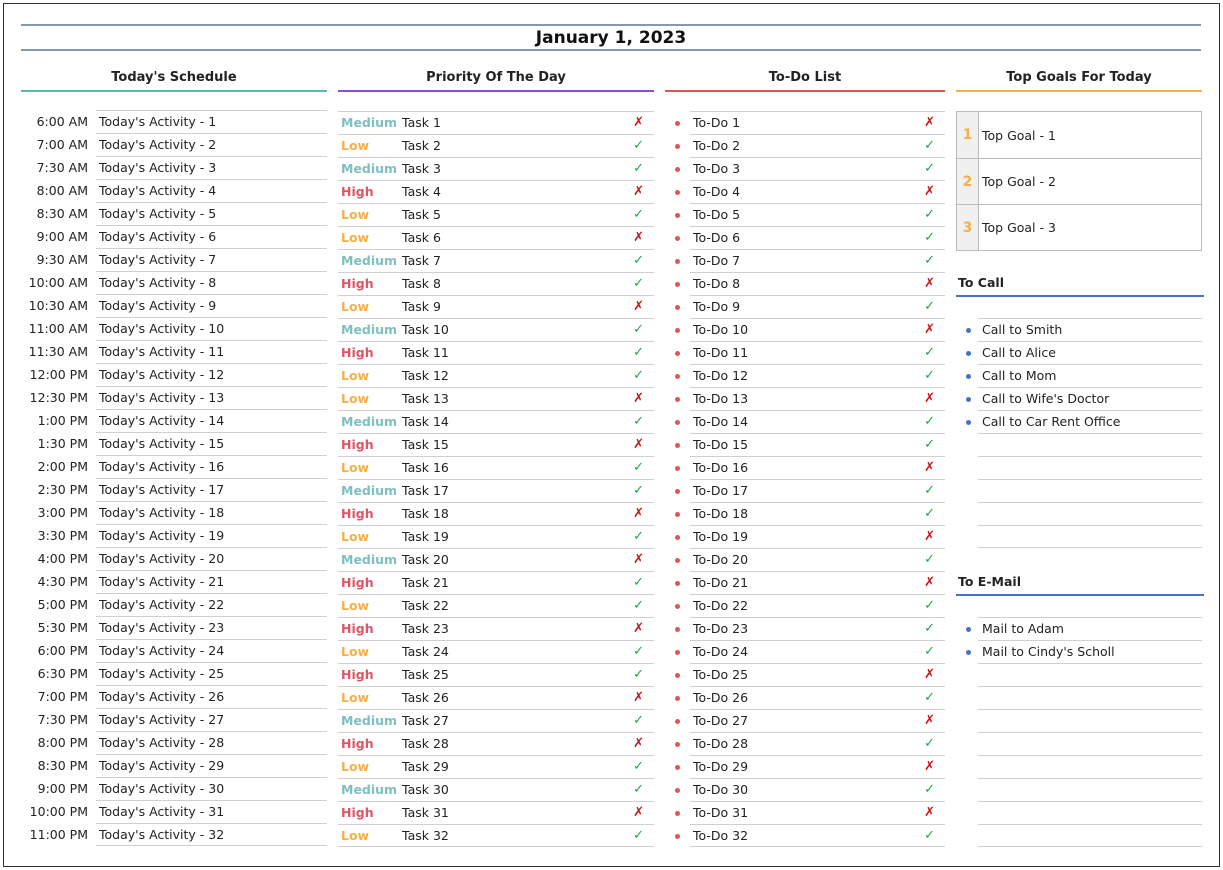 The height and width of the screenshot is (870, 1223). I want to click on todo-text: To-Do 17, so click(719, 490).